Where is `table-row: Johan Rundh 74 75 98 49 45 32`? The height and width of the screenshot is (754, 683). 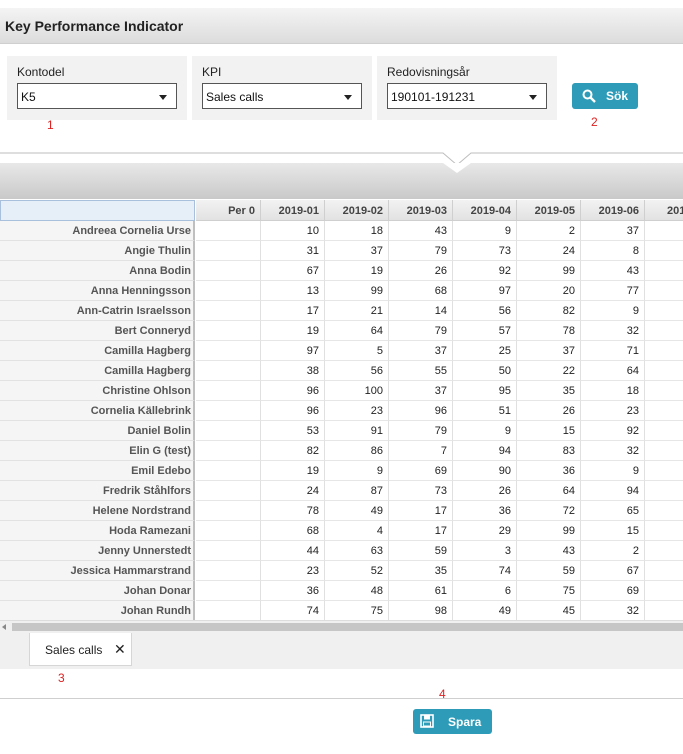
table-row: Johan Rundh 74 75 98 49 45 32 is located at coordinates (341, 610).